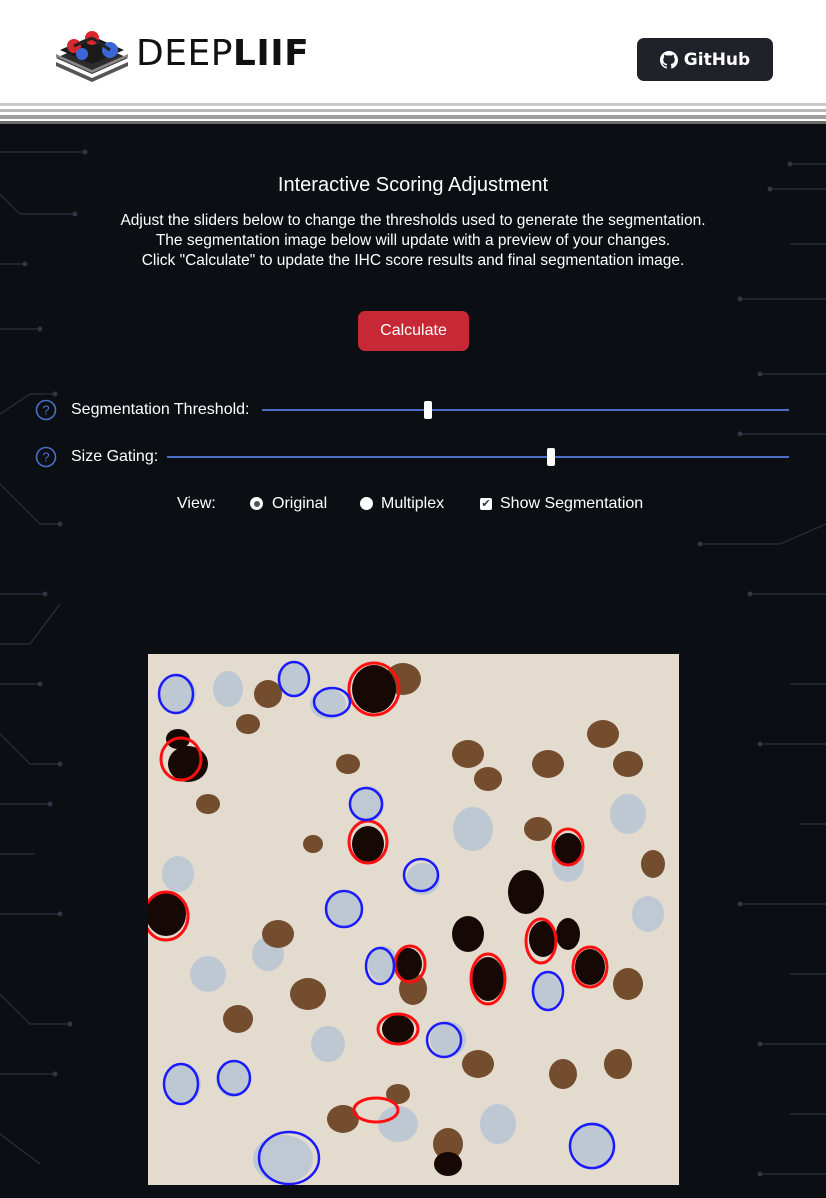  What do you see at coordinates (271, 53) in the screenshot?
I see `logo-text-bold: LIIF` at bounding box center [271, 53].